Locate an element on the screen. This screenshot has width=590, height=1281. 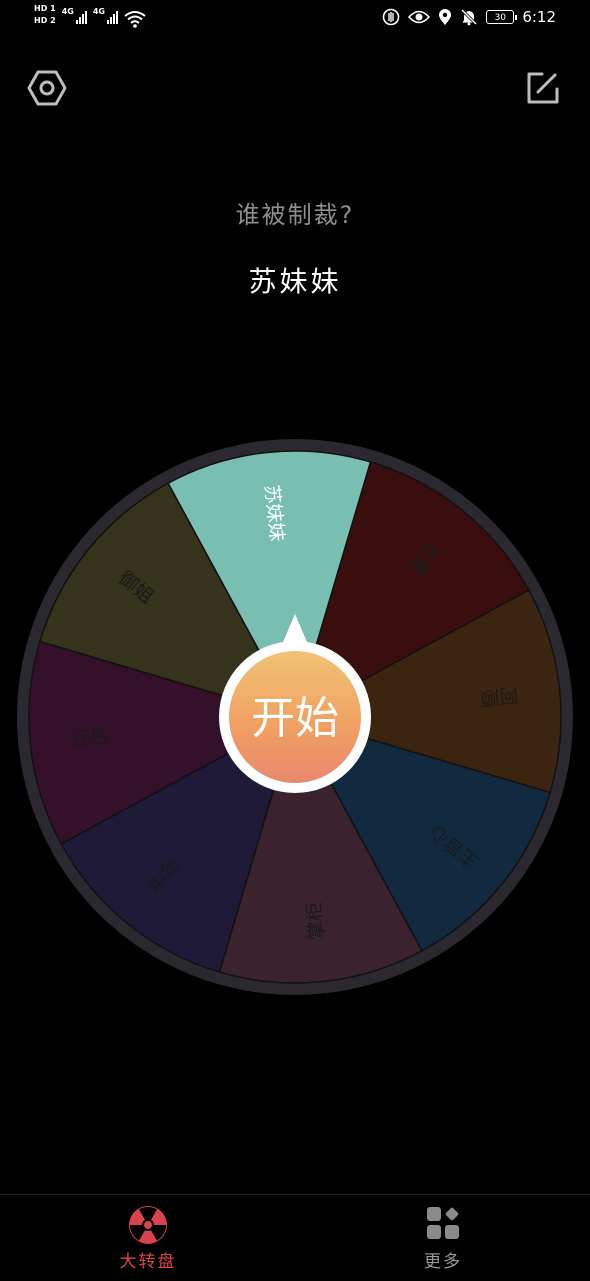
sim1-label: HD 1 is located at coordinates (45, 8).